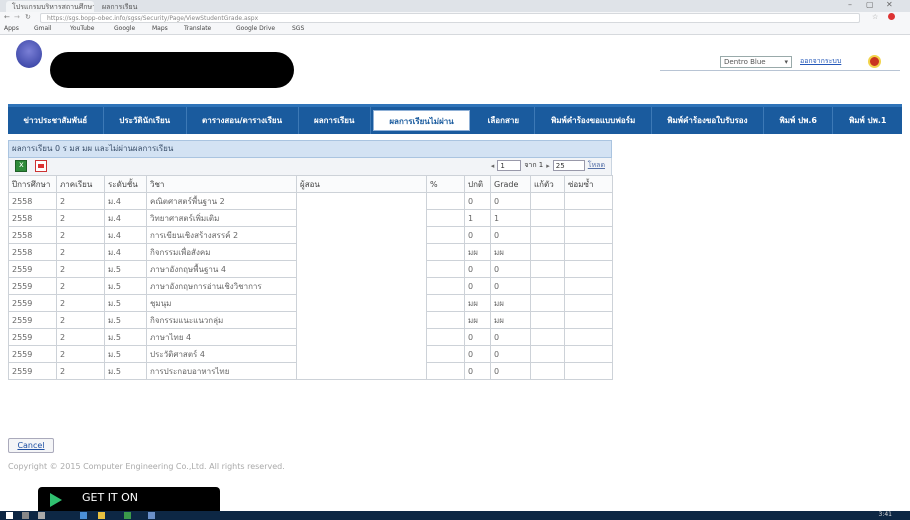 The height and width of the screenshot is (520, 910). I want to click on refresh-link: โหลด, so click(596, 165).